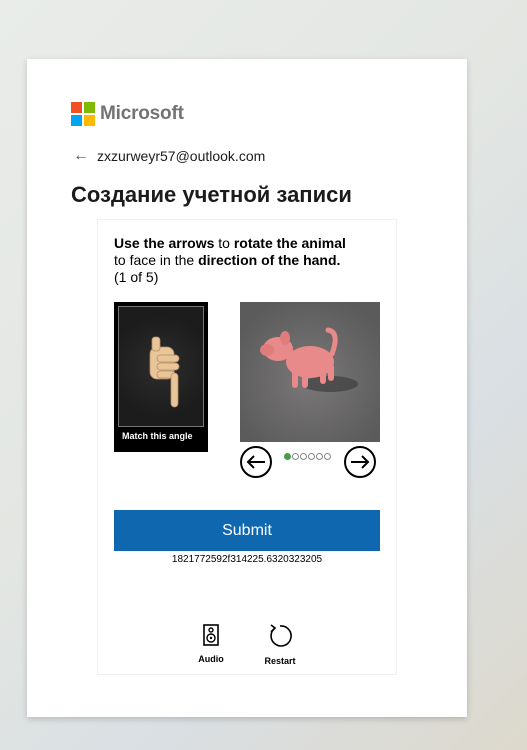 Image resolution: width=527 pixels, height=750 pixels. What do you see at coordinates (83, 114) in the screenshot?
I see `microsoft-logo-icon` at bounding box center [83, 114].